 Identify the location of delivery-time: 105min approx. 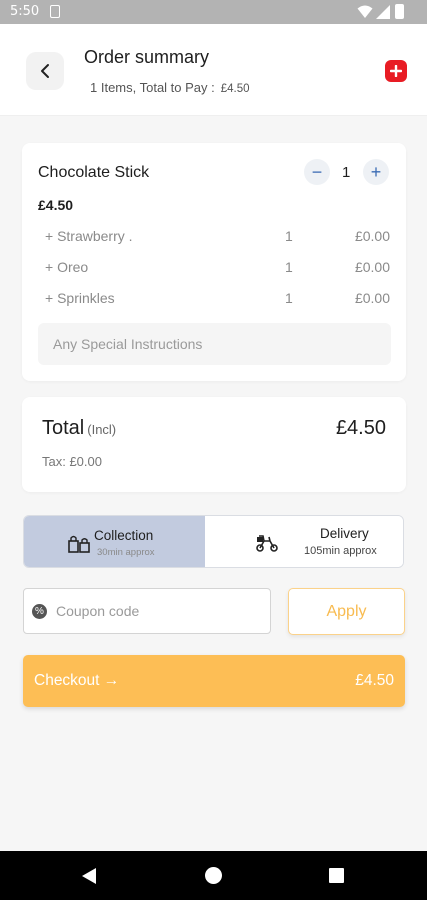
(340, 551).